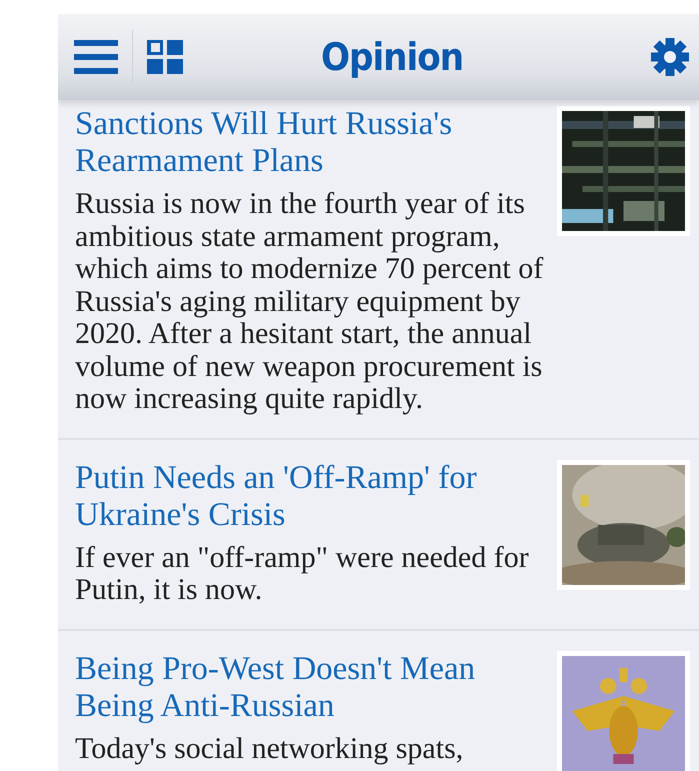 The width and height of the screenshot is (699, 771). What do you see at coordinates (96, 57) in the screenshot?
I see `menu-icon` at bounding box center [96, 57].